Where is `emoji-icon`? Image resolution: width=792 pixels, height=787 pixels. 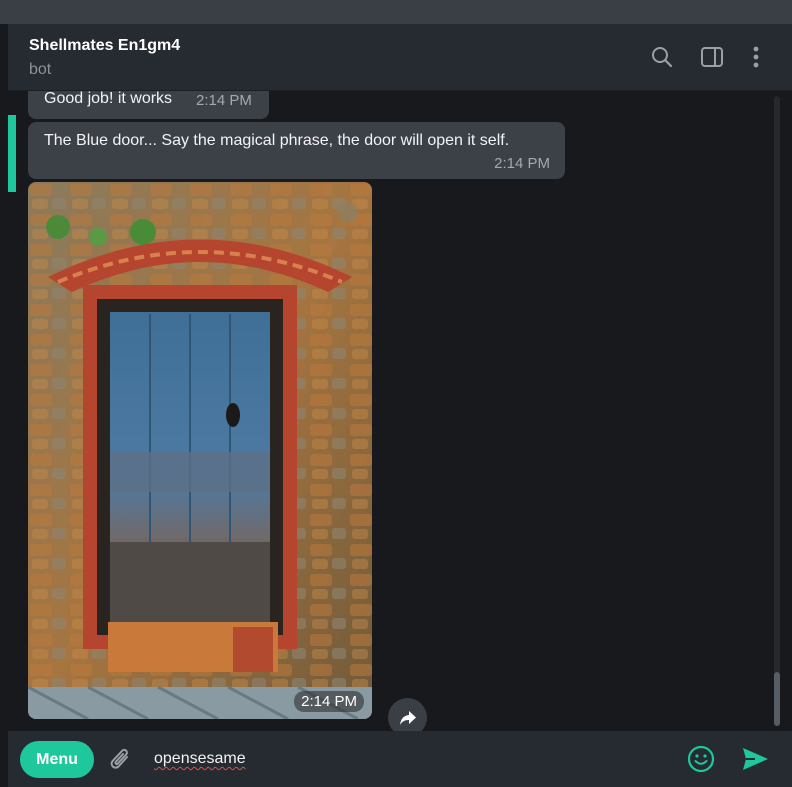 emoji-icon is located at coordinates (701, 759).